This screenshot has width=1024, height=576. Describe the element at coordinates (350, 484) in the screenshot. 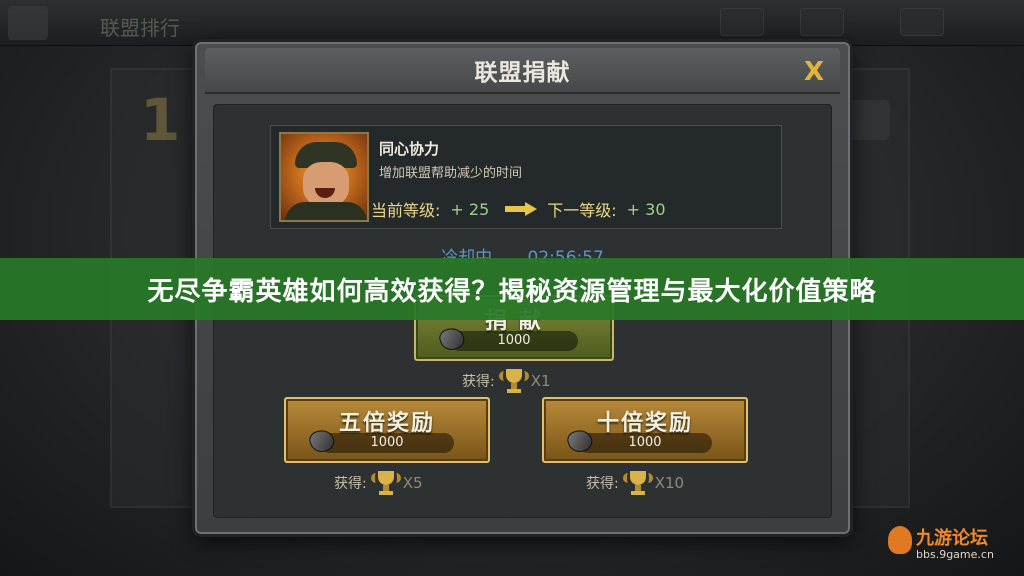

I see `five-times-reward-label: 获得:` at that location.